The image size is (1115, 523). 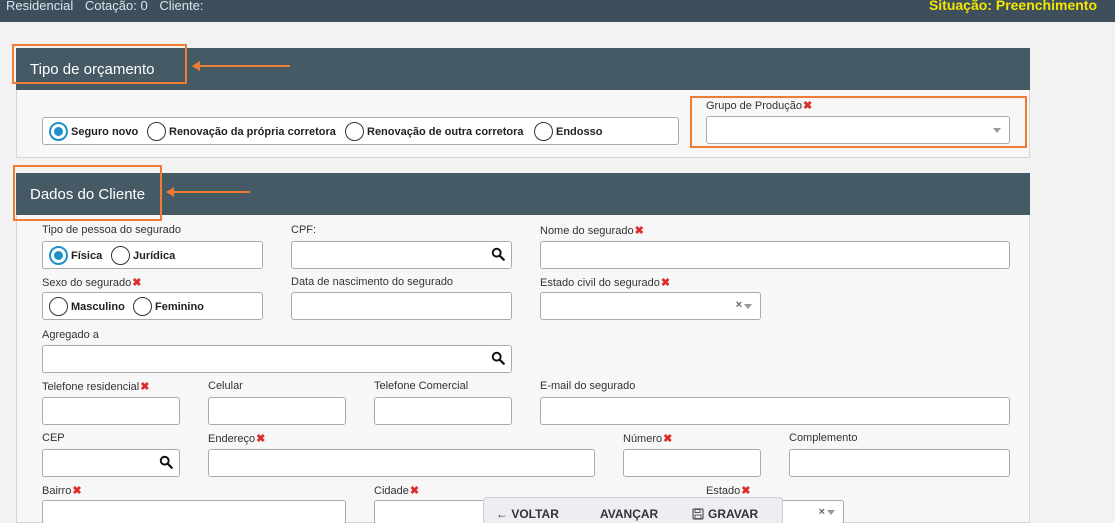 What do you see at coordinates (62, 491) in the screenshot?
I see `district-label: Bairro✖` at bounding box center [62, 491].